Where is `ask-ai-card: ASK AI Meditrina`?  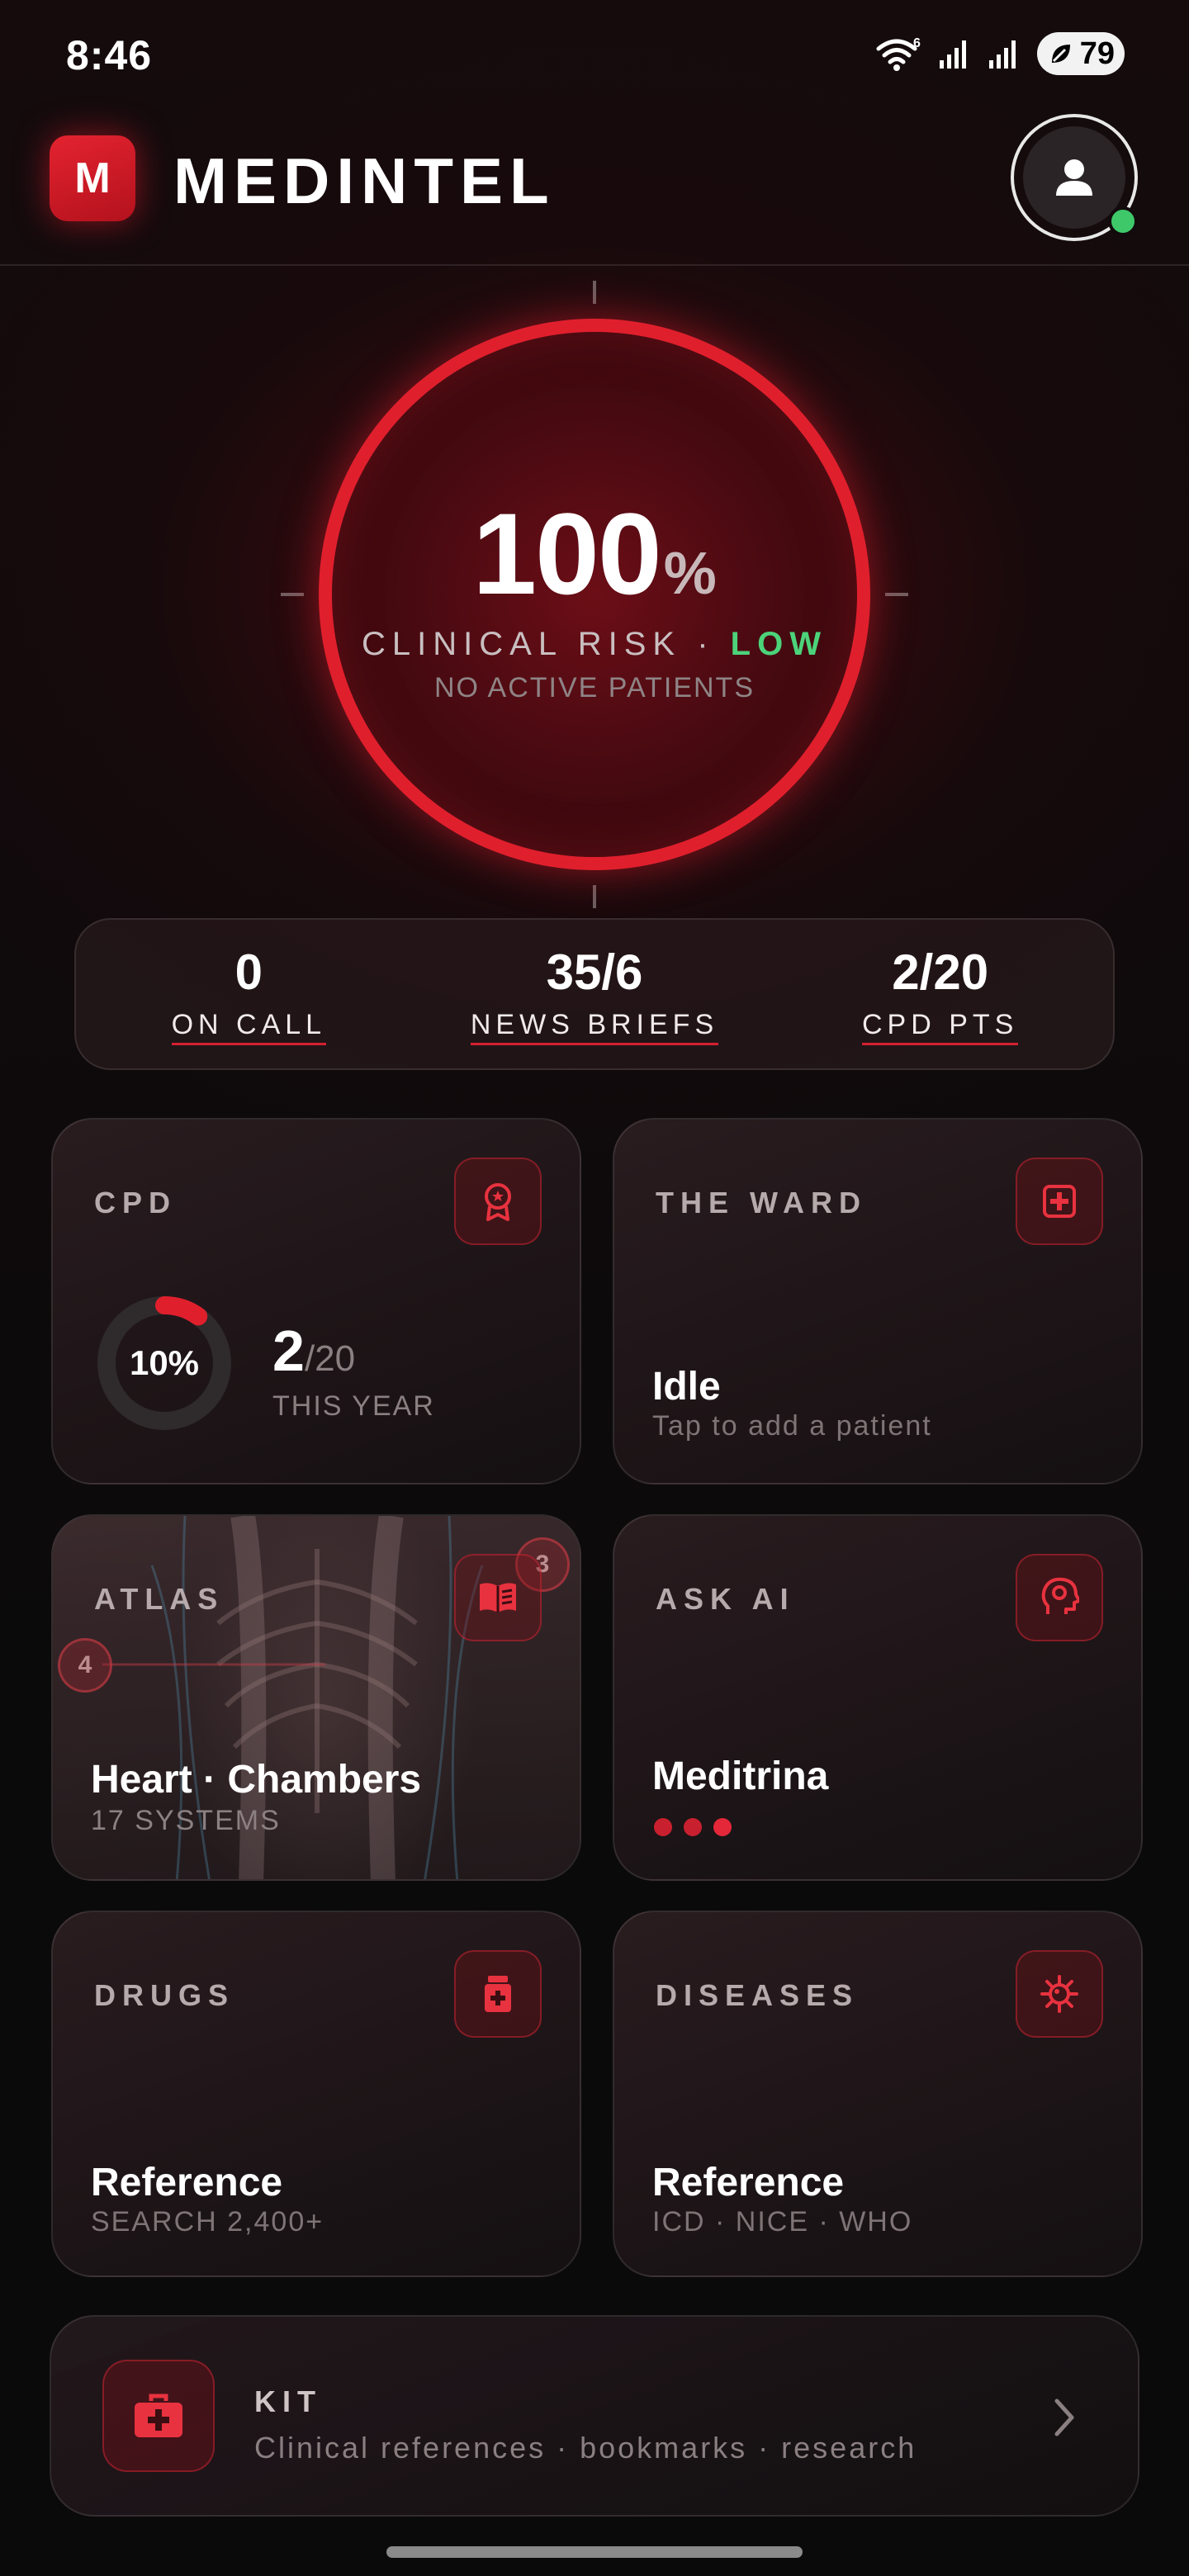 ask-ai-card: ASK AI Meditrina is located at coordinates (878, 1697).